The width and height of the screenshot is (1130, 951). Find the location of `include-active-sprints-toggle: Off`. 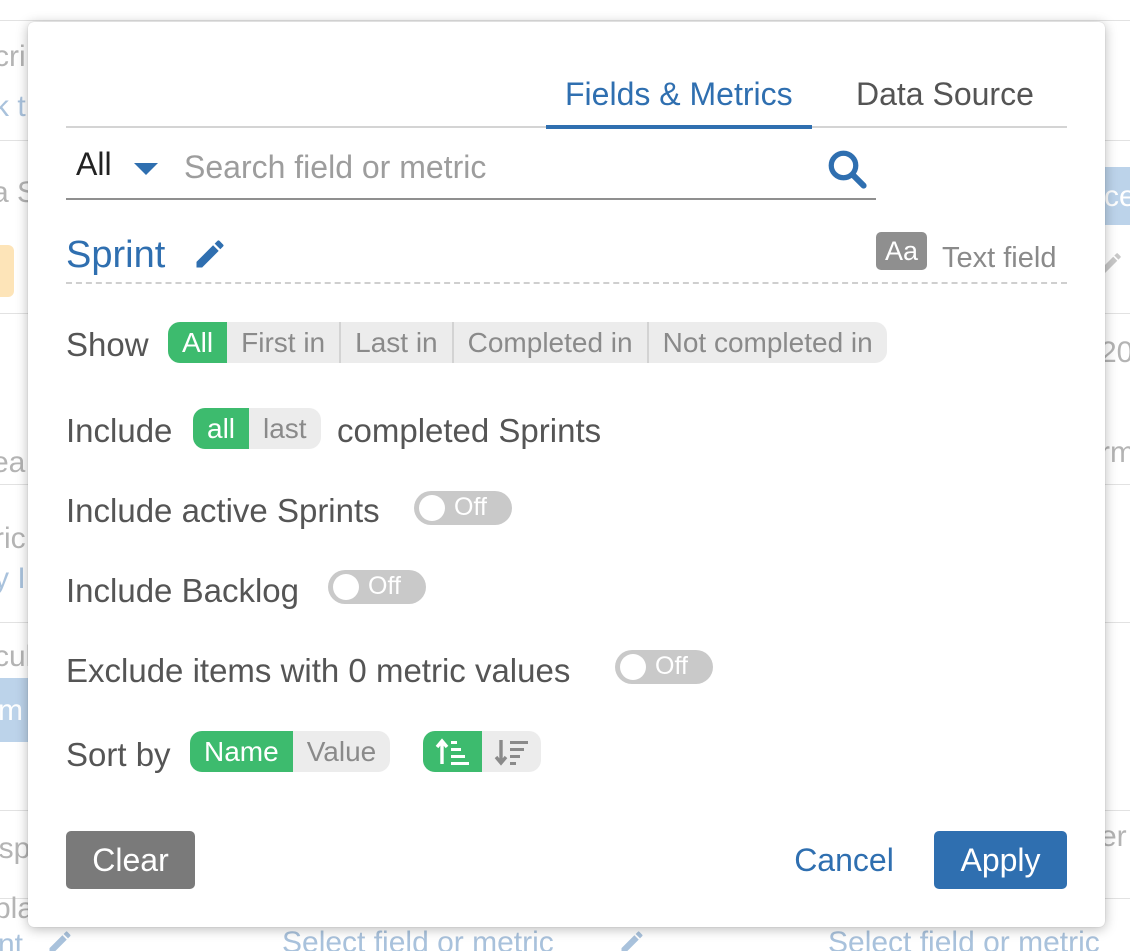

include-active-sprints-toggle: Off is located at coordinates (463, 508).